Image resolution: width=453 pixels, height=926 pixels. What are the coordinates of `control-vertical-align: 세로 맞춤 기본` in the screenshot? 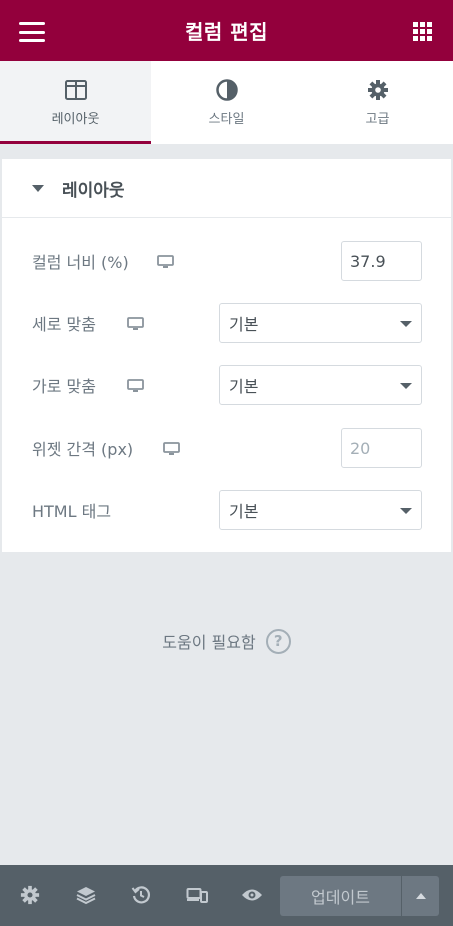 It's located at (226, 323).